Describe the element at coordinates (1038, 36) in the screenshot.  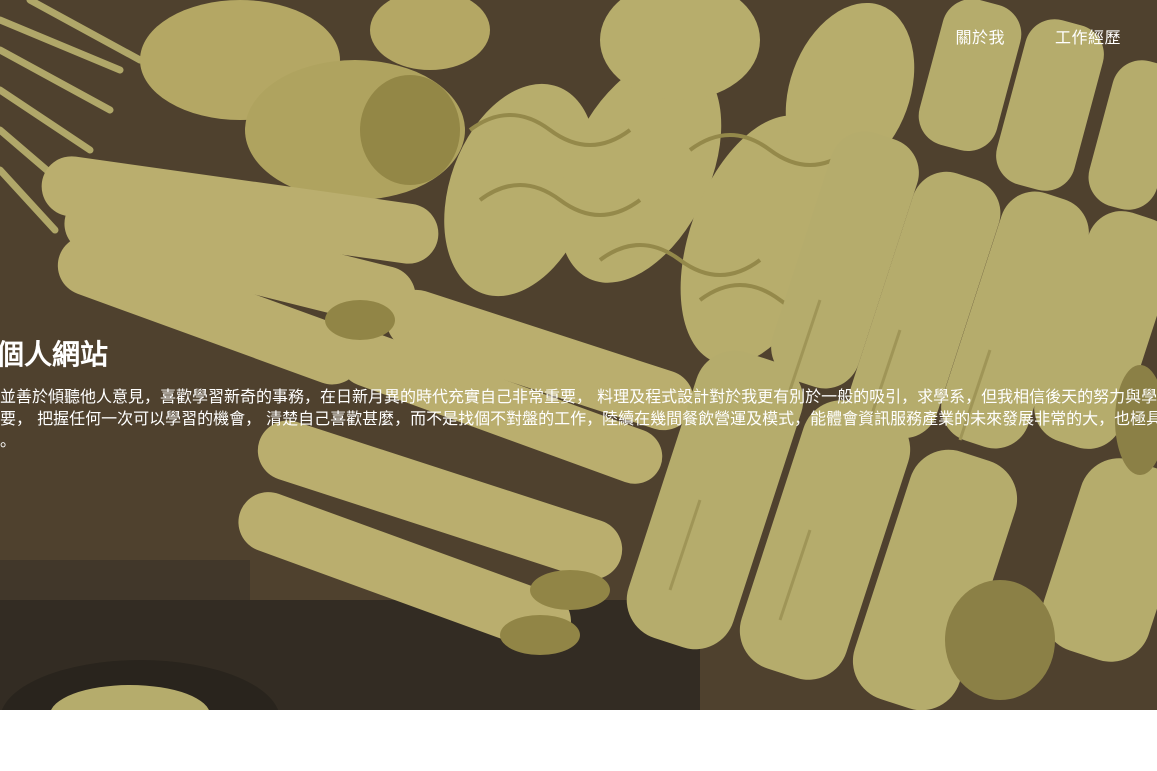
I see `top-navigation: 關於我 工作經歷` at that location.